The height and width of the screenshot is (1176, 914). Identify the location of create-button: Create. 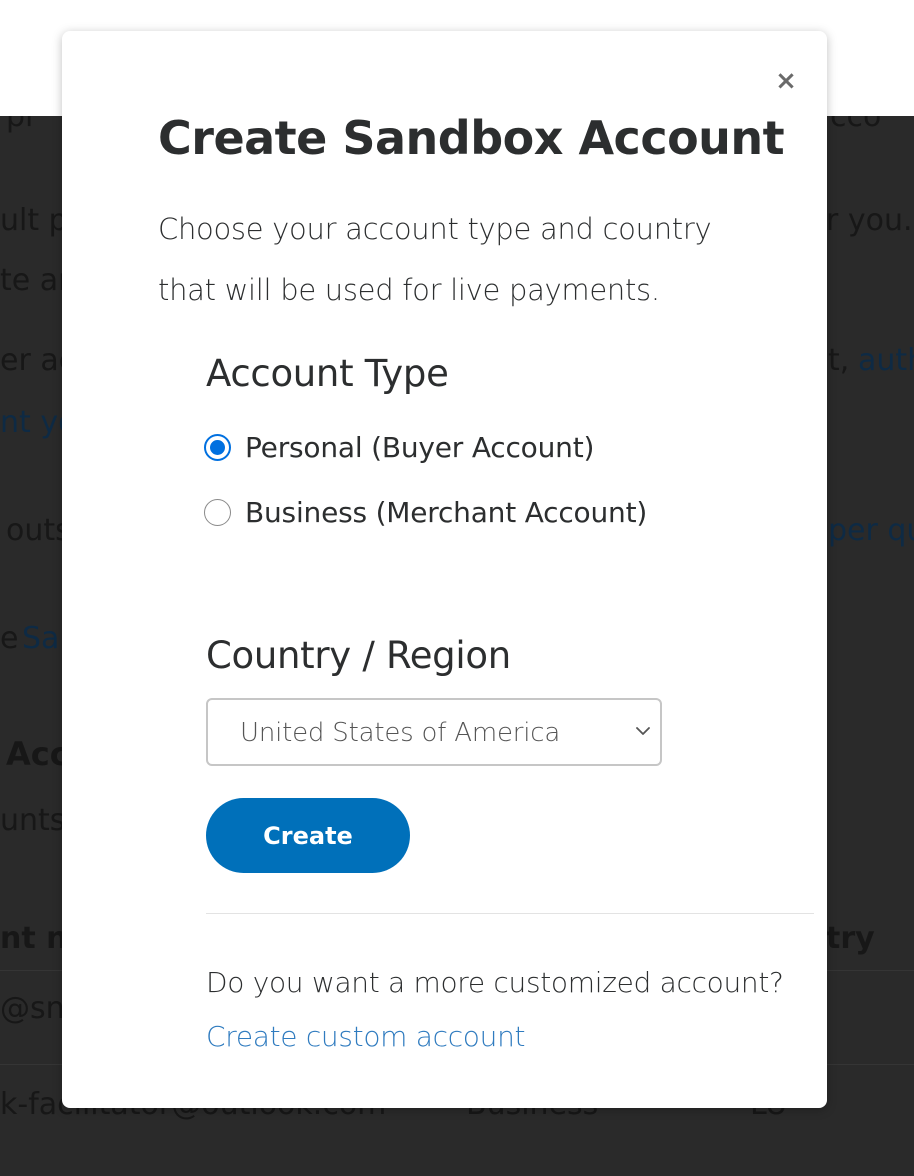
(308, 835).